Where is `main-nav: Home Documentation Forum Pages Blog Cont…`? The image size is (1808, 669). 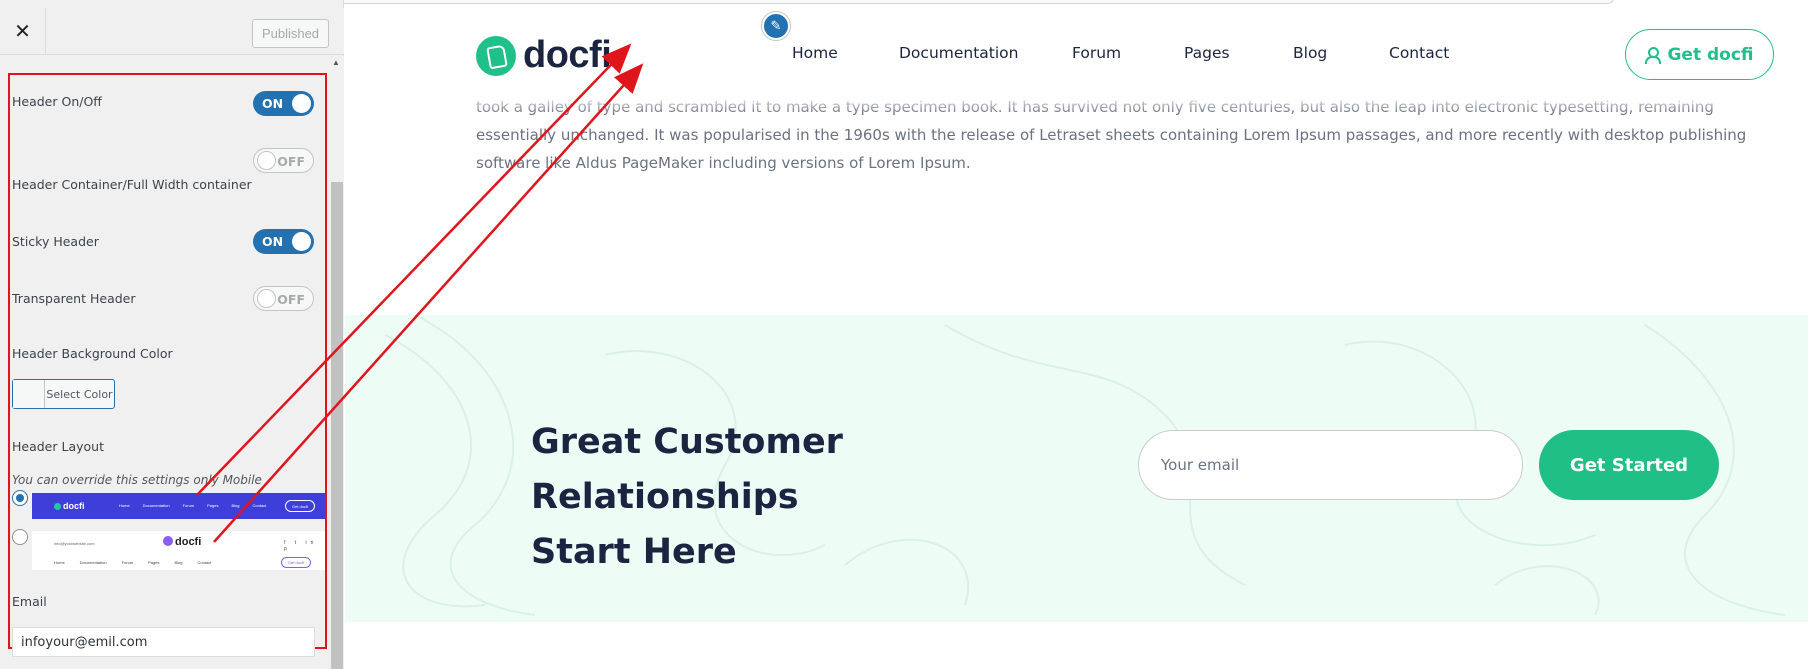
main-nav: Home Documentation Forum Pages Blog Cont… is located at coordinates (1135, 53).